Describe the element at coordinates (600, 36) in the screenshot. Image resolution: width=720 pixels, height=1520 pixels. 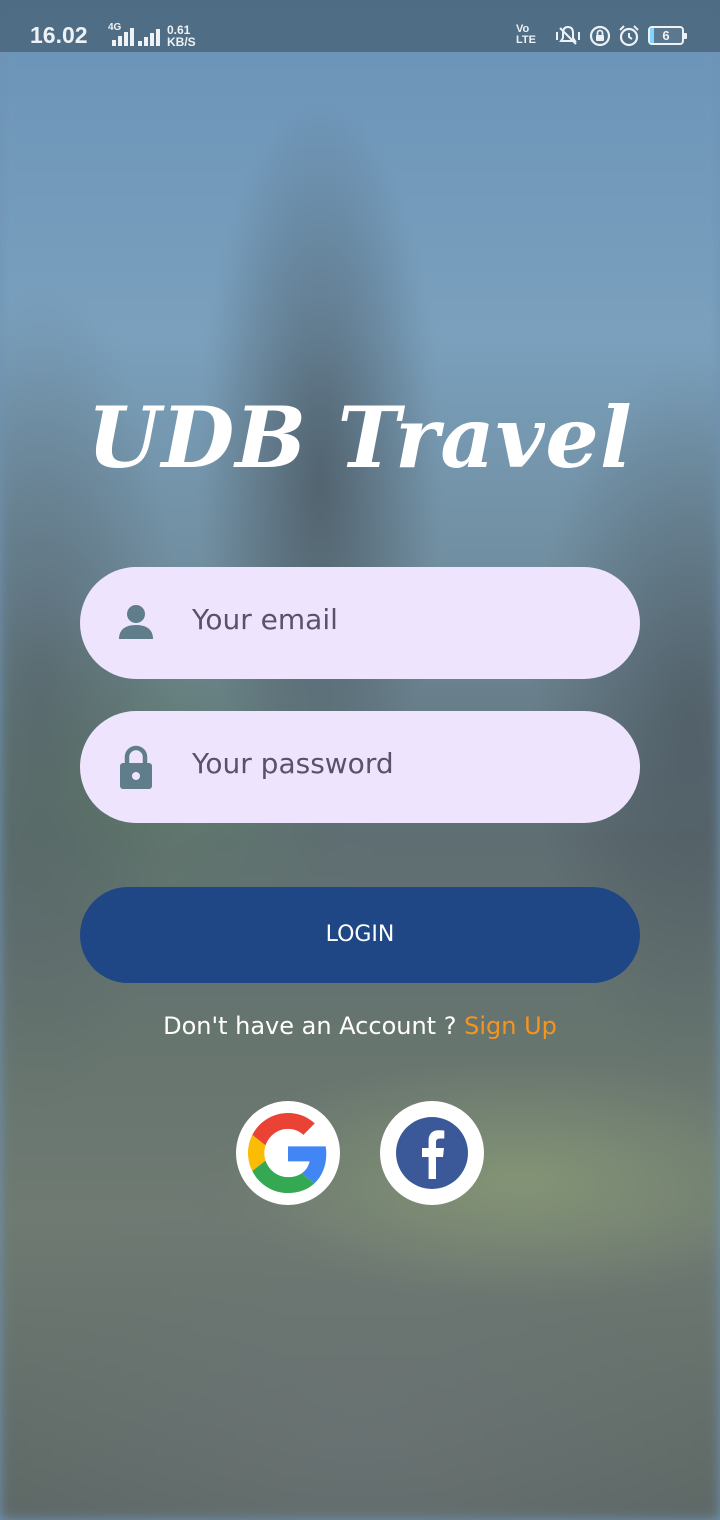
I see `rotation-lock-icon` at that location.